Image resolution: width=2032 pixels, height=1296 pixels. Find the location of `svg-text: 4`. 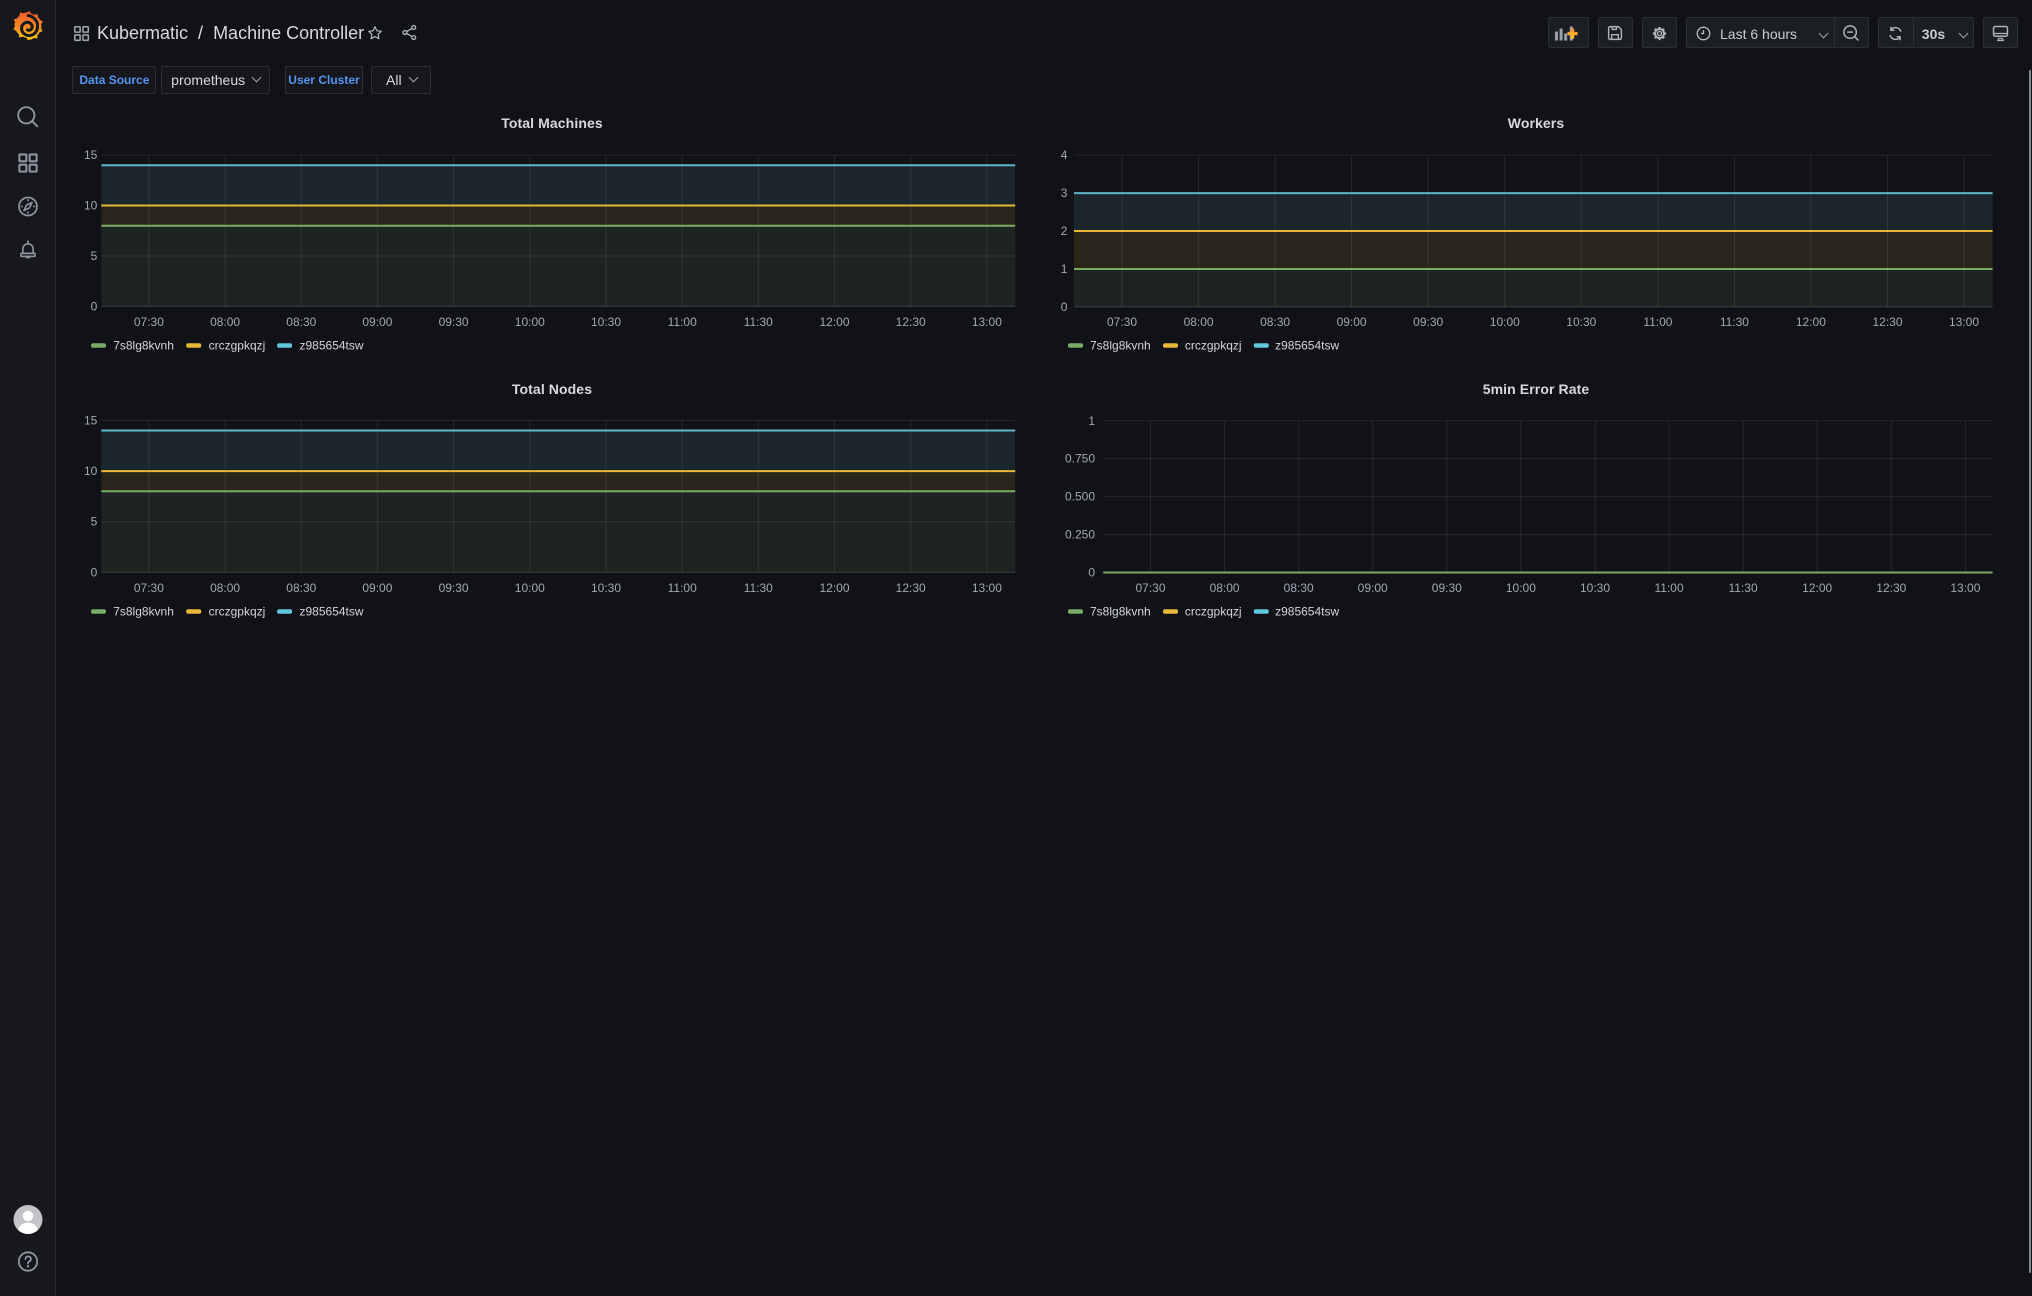

svg-text: 4 is located at coordinates (1064, 155).